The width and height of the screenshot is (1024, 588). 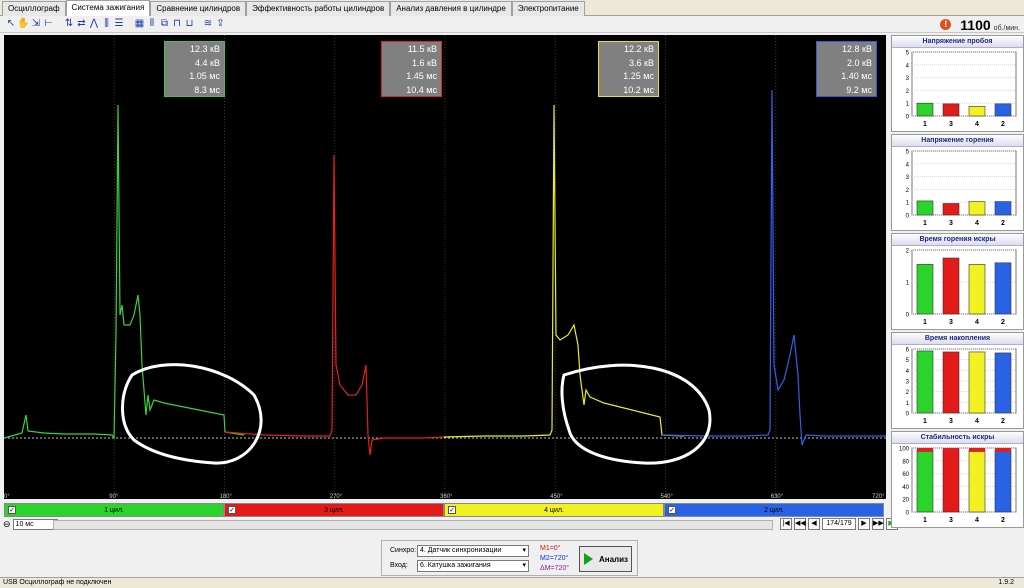 I want to click on analyze-label: Анализ, so click(x=614, y=559).